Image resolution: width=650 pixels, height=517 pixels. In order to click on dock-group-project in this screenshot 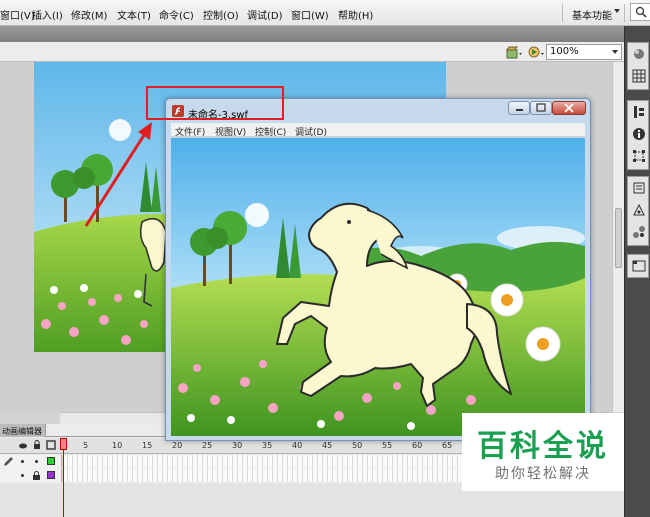, I will do `click(638, 266)`.